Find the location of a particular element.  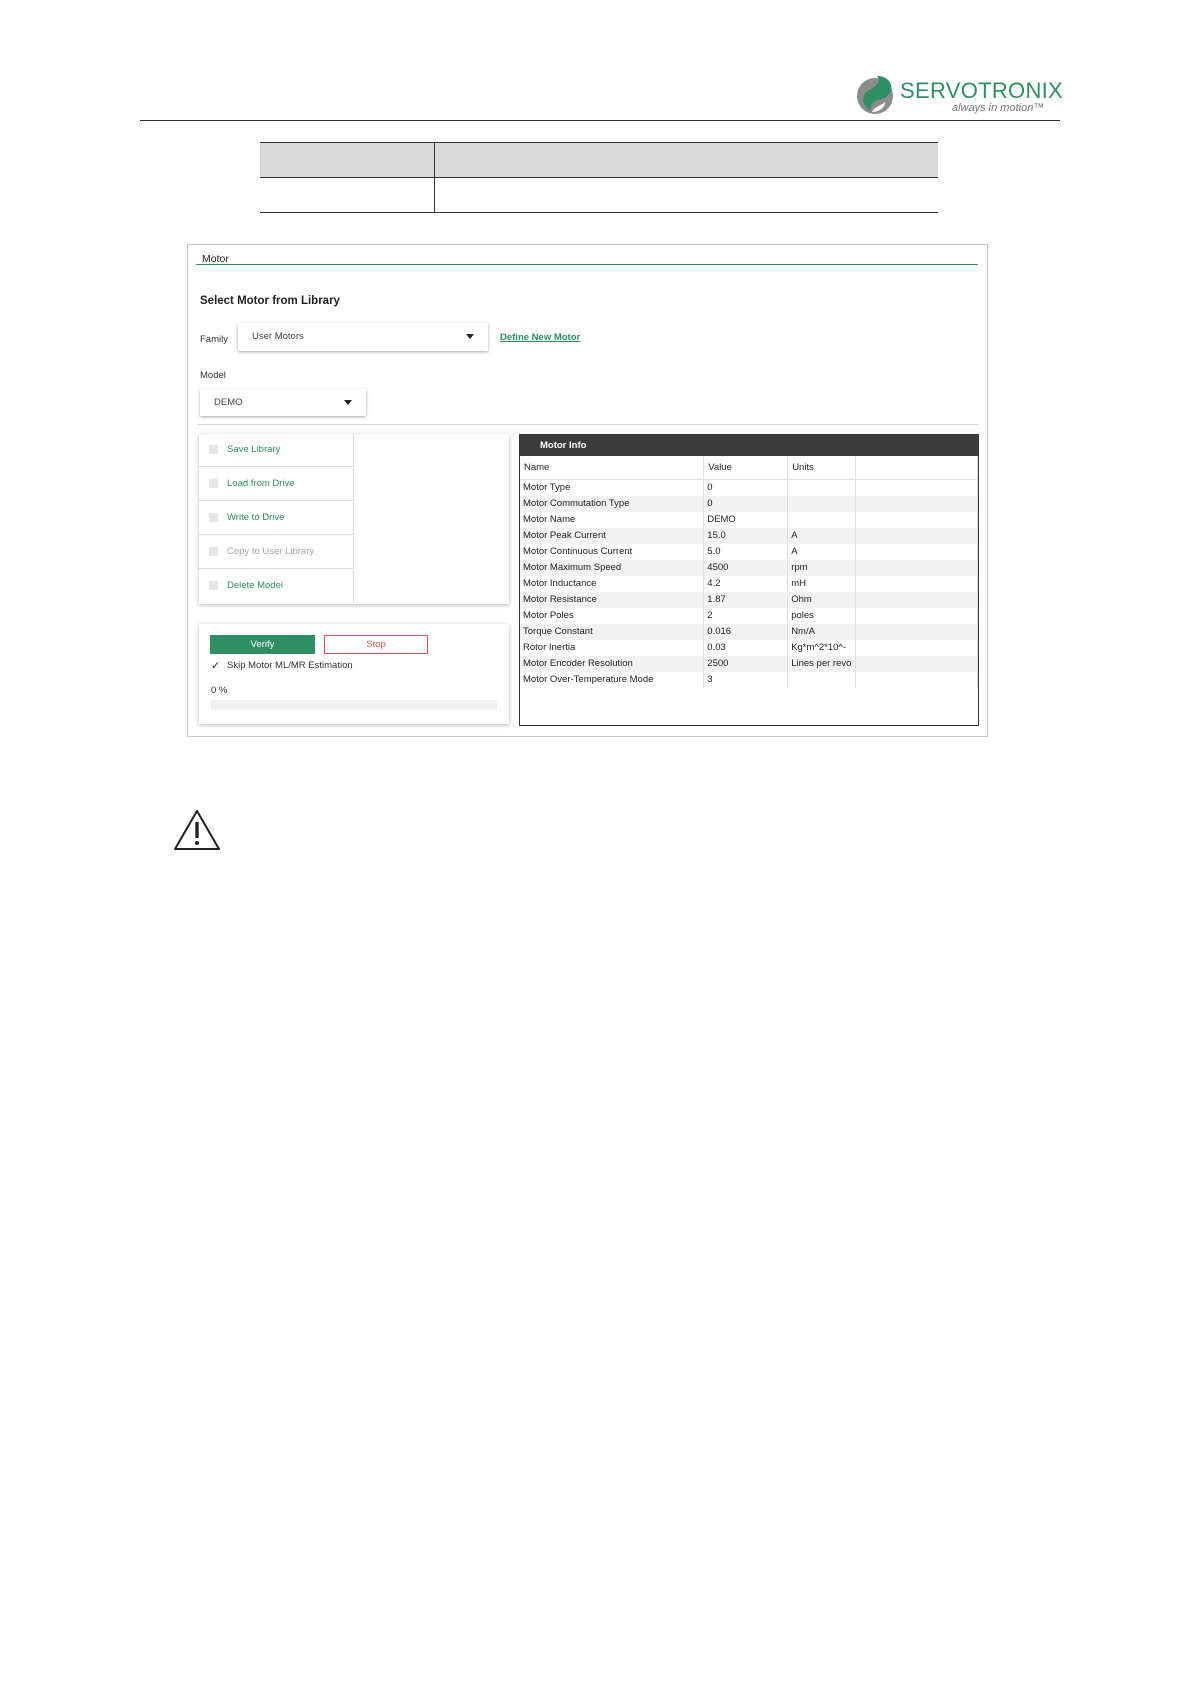

table-row: Motor Commutation Type 0 is located at coordinates (749, 503).